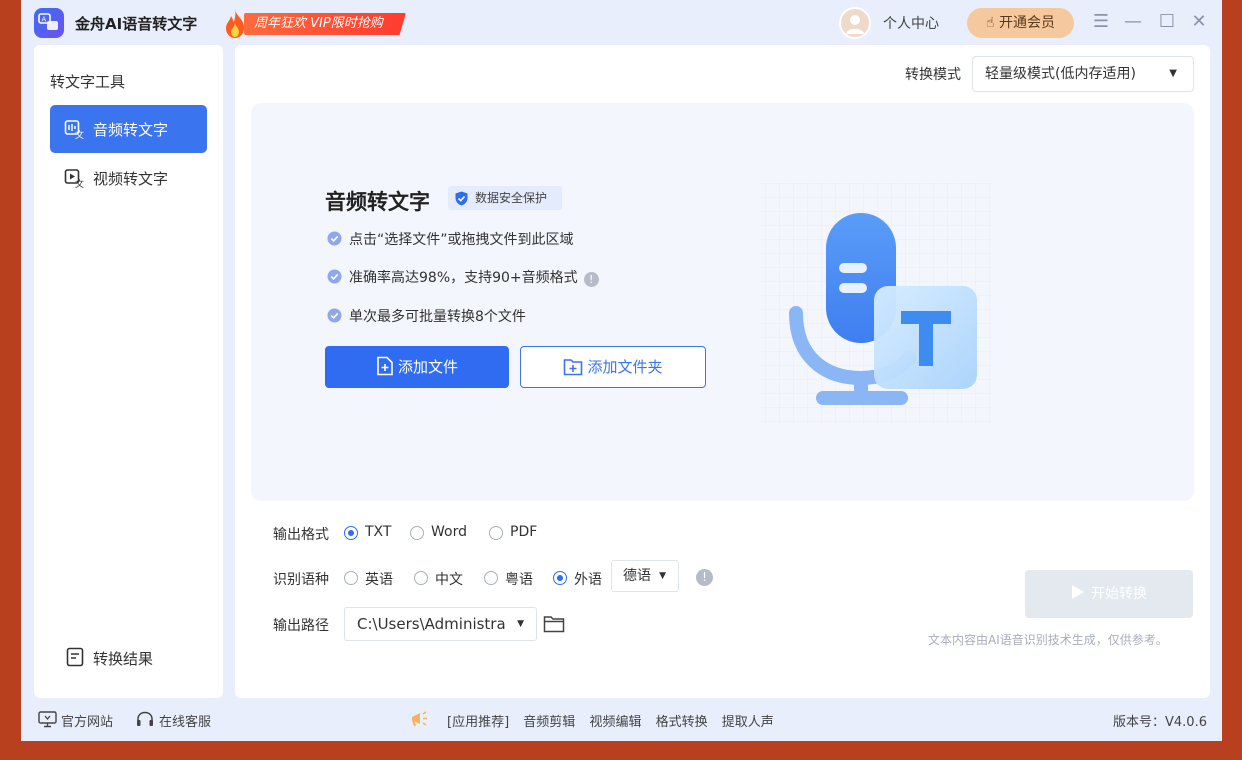 Image resolution: width=1242 pixels, height=760 pixels. I want to click on recommend-label: [应用推荐], so click(478, 722).